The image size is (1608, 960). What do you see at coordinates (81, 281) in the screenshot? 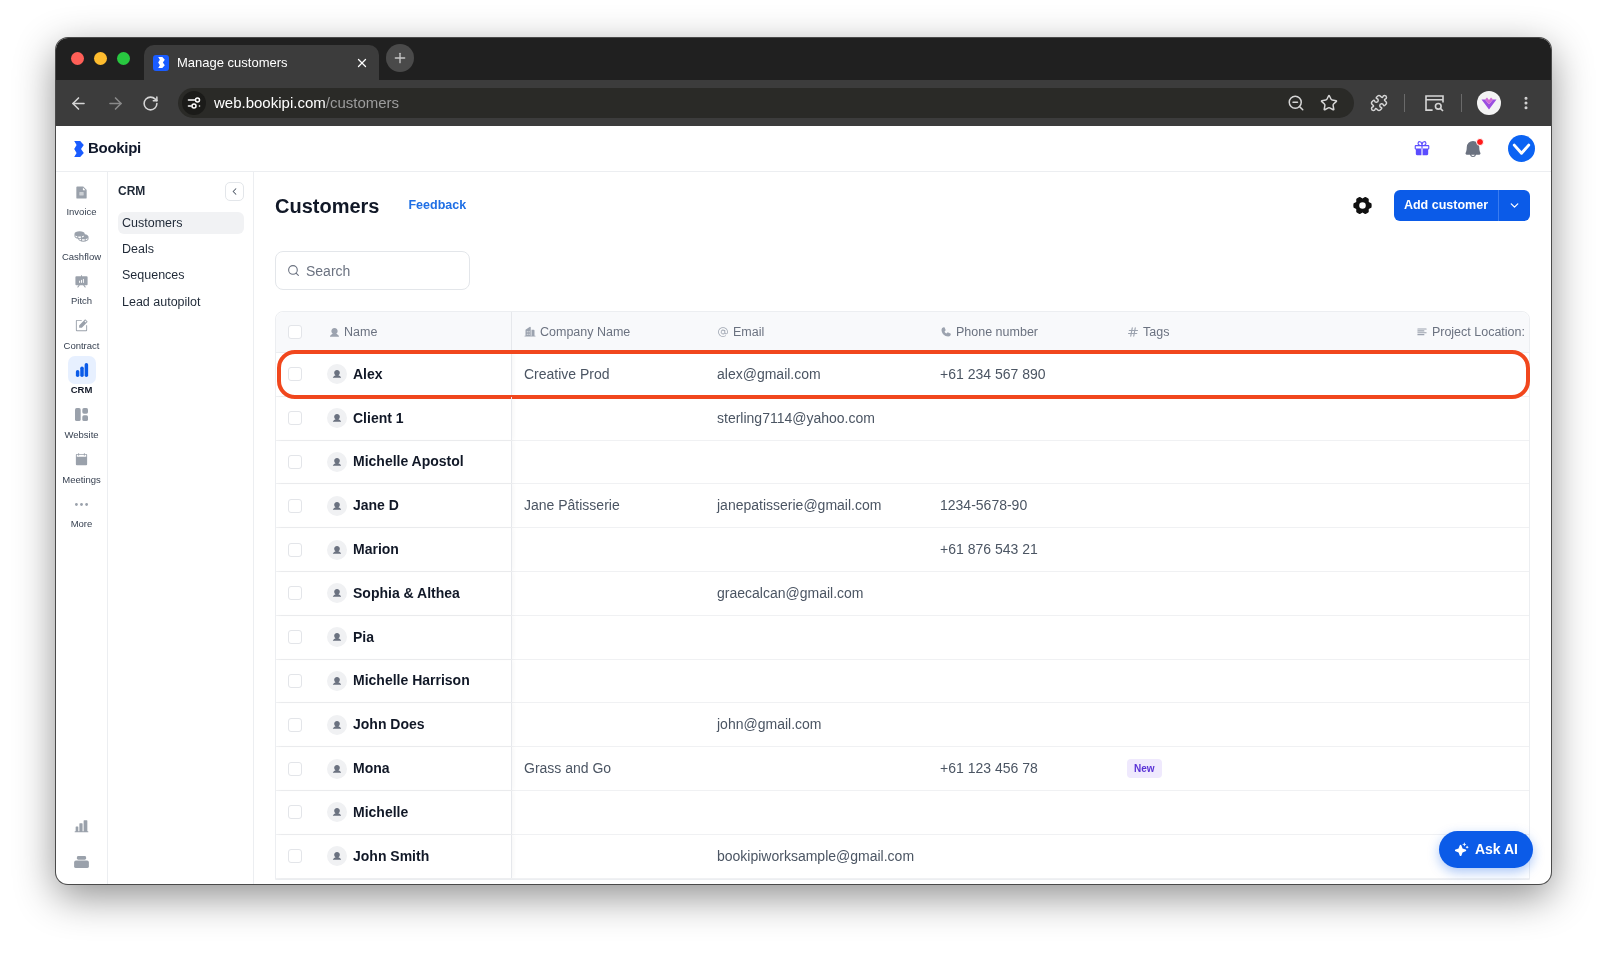
I see `presentation-board-icon` at bounding box center [81, 281].